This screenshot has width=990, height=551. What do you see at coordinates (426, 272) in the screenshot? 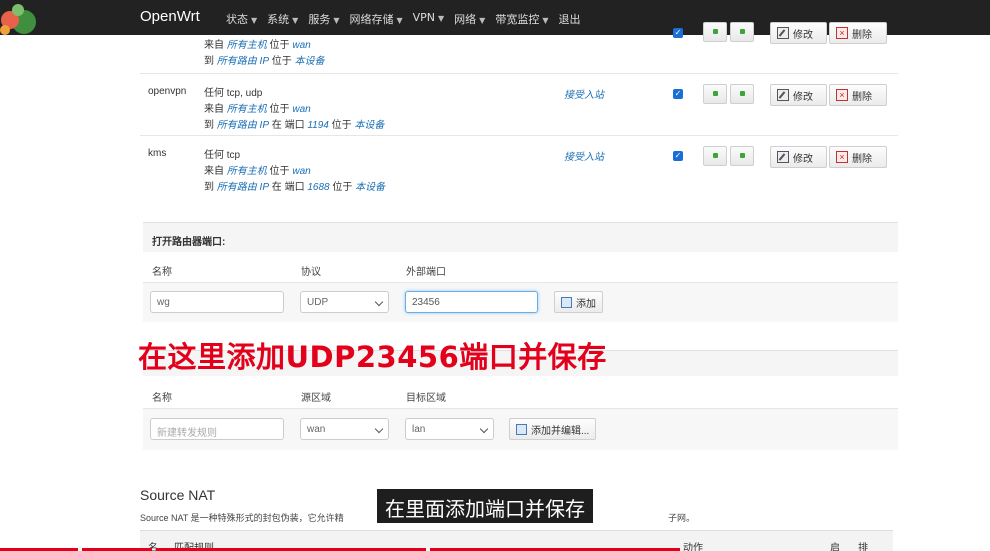
I see `col-external-port: 外部端口` at bounding box center [426, 272].